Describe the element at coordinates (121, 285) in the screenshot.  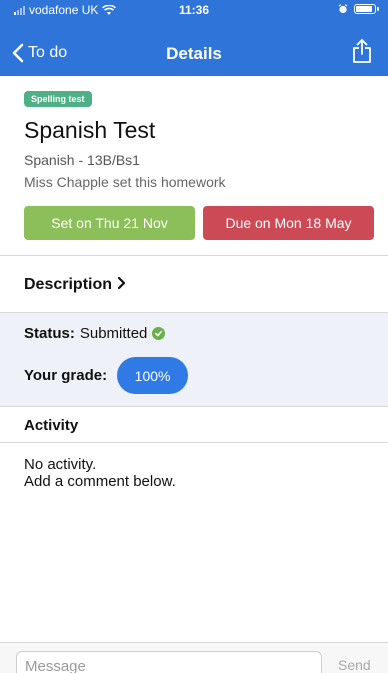
I see `chevron-right-icon` at that location.